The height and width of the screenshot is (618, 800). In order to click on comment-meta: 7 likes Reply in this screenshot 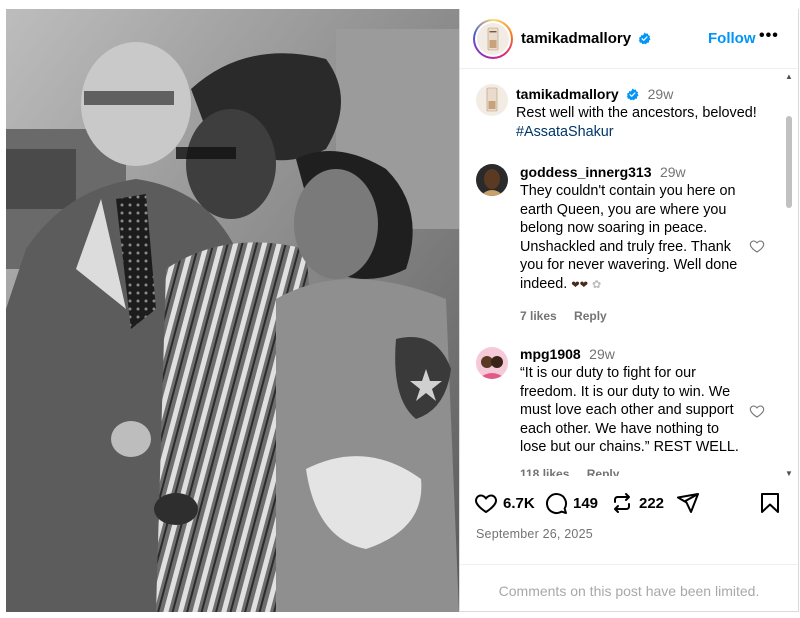, I will do `click(570, 316)`.